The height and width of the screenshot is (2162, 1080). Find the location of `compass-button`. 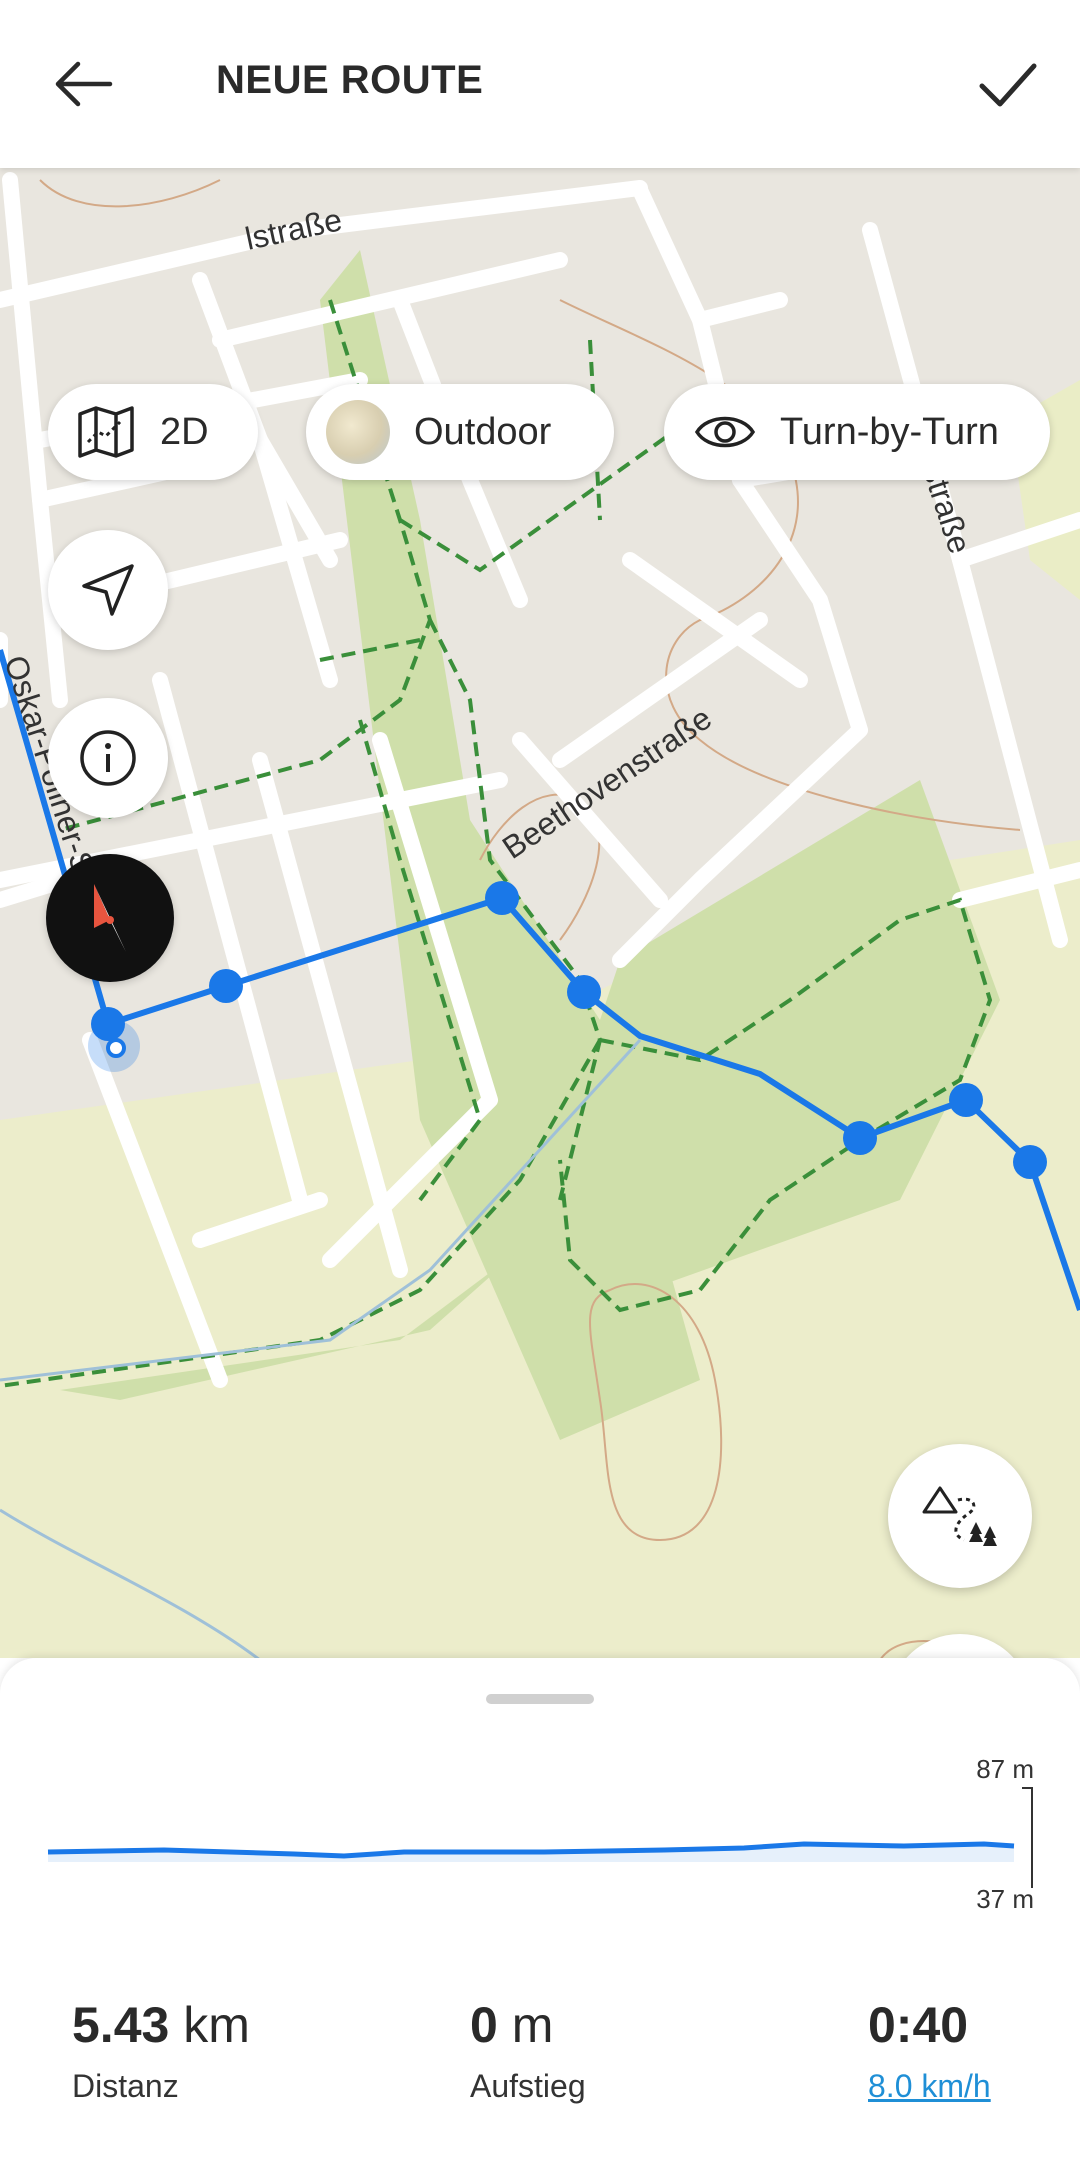

compass-button is located at coordinates (110, 918).